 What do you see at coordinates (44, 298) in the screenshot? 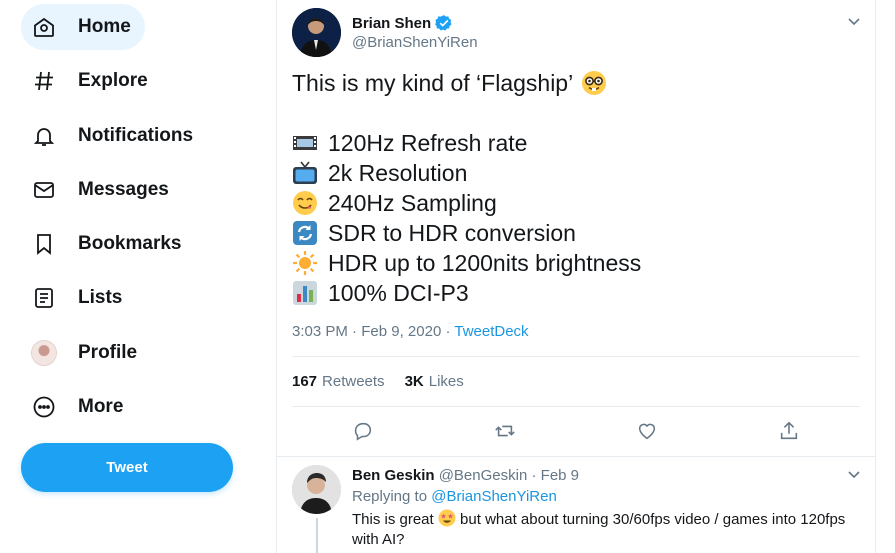
I see `list-icon` at bounding box center [44, 298].